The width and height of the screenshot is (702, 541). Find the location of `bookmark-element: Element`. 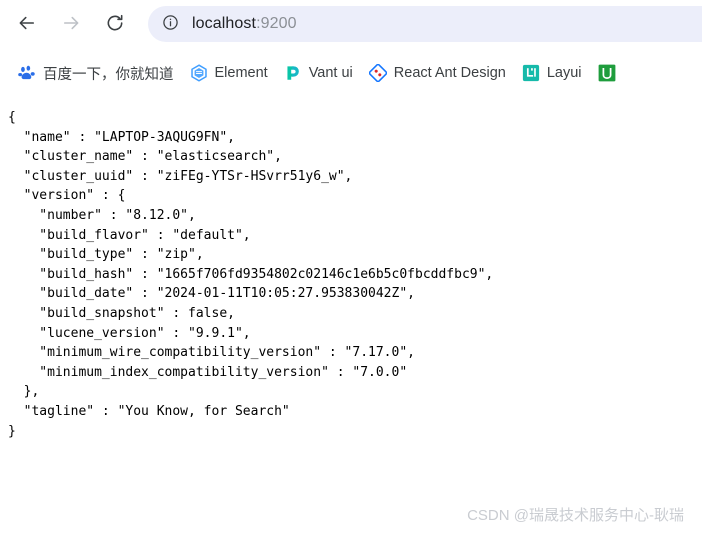

bookmark-element: Element is located at coordinates (229, 73).